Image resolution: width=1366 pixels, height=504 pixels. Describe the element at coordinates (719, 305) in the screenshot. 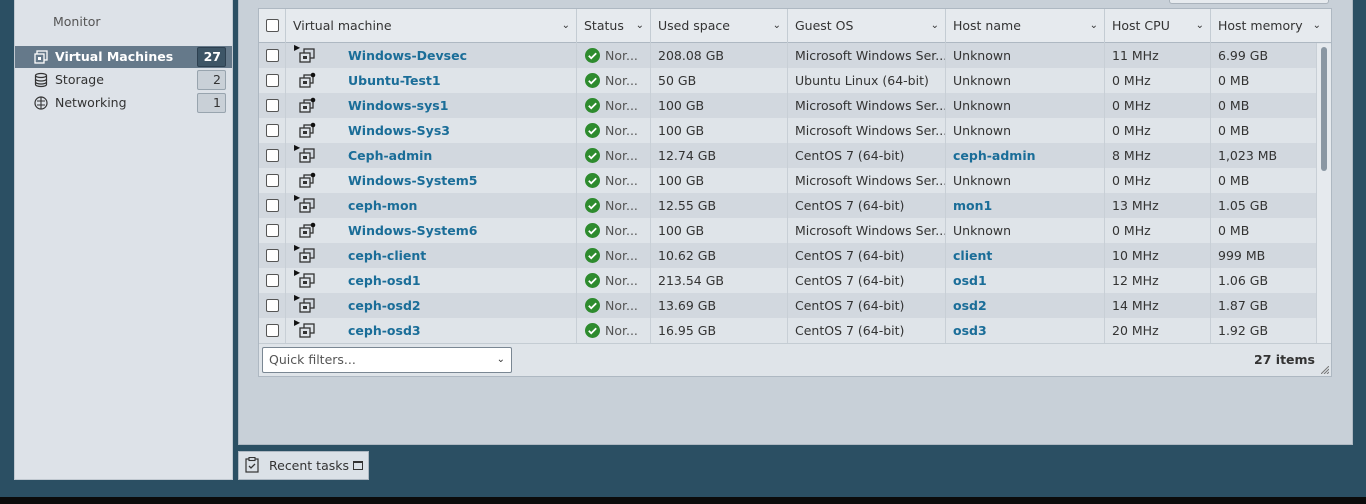

I see `used-cell: 13.69 GB` at that location.